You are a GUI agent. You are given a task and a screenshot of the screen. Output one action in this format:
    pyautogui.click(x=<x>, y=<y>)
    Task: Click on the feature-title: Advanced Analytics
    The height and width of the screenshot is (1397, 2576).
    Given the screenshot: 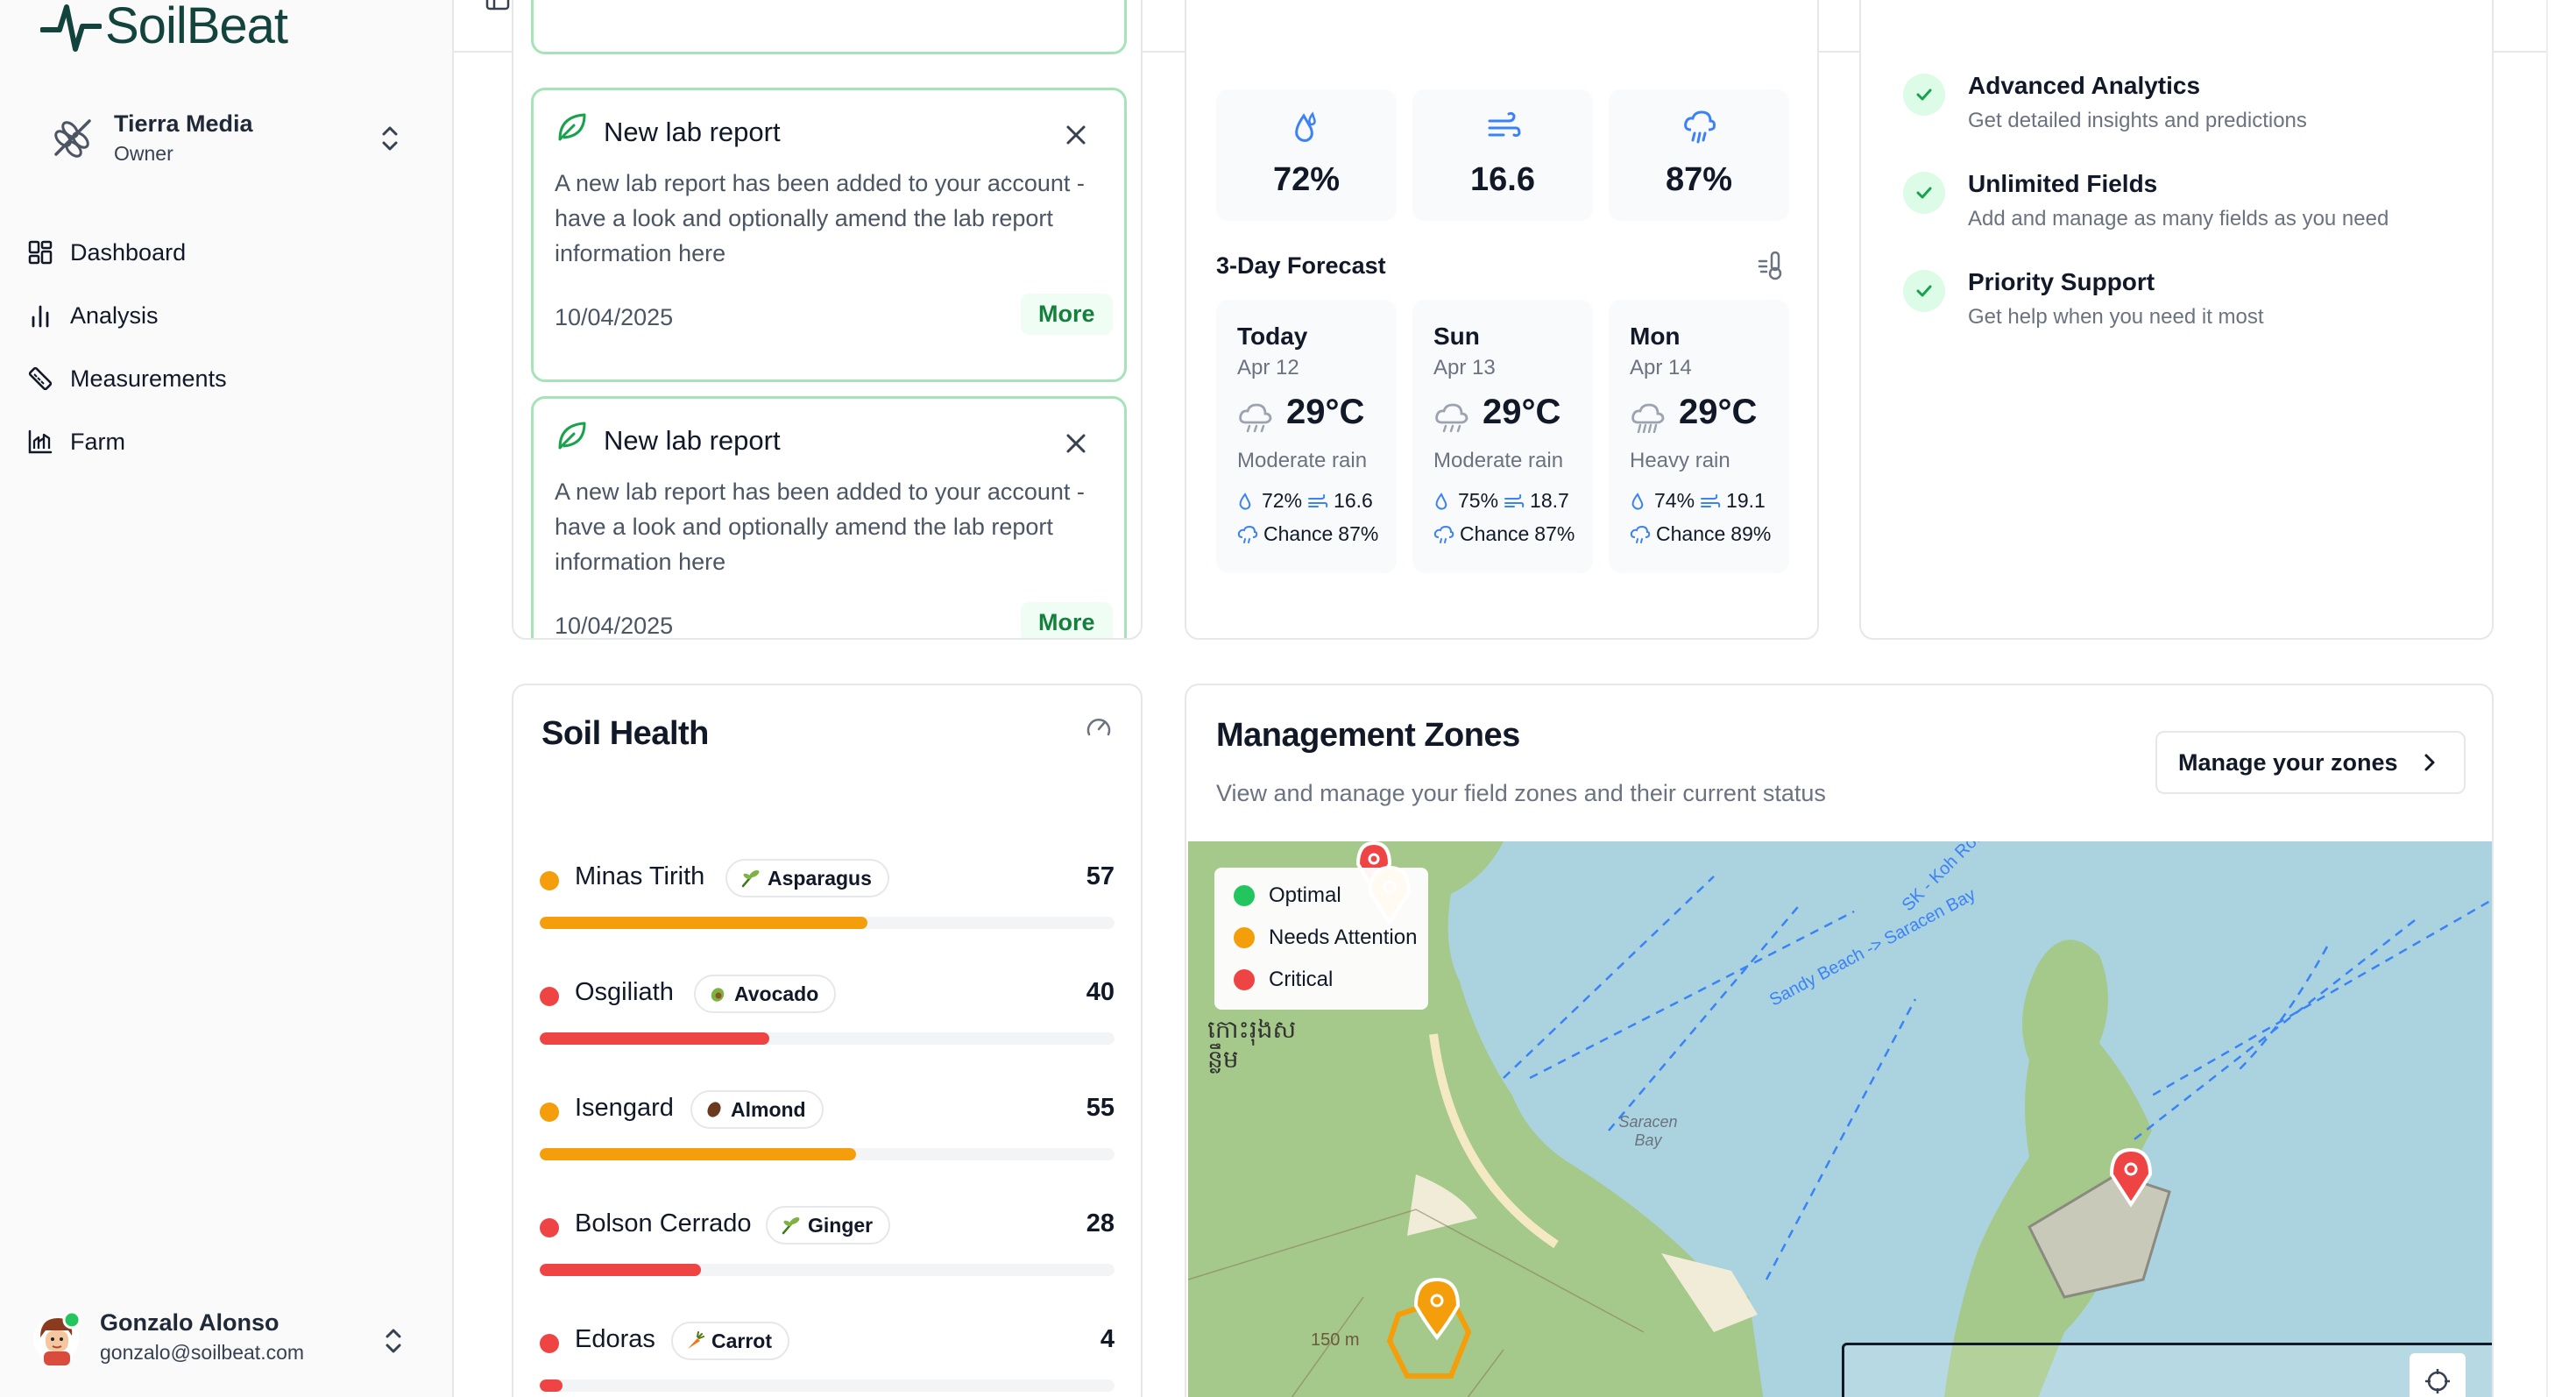 What is the action you would take?
    pyautogui.click(x=2084, y=85)
    